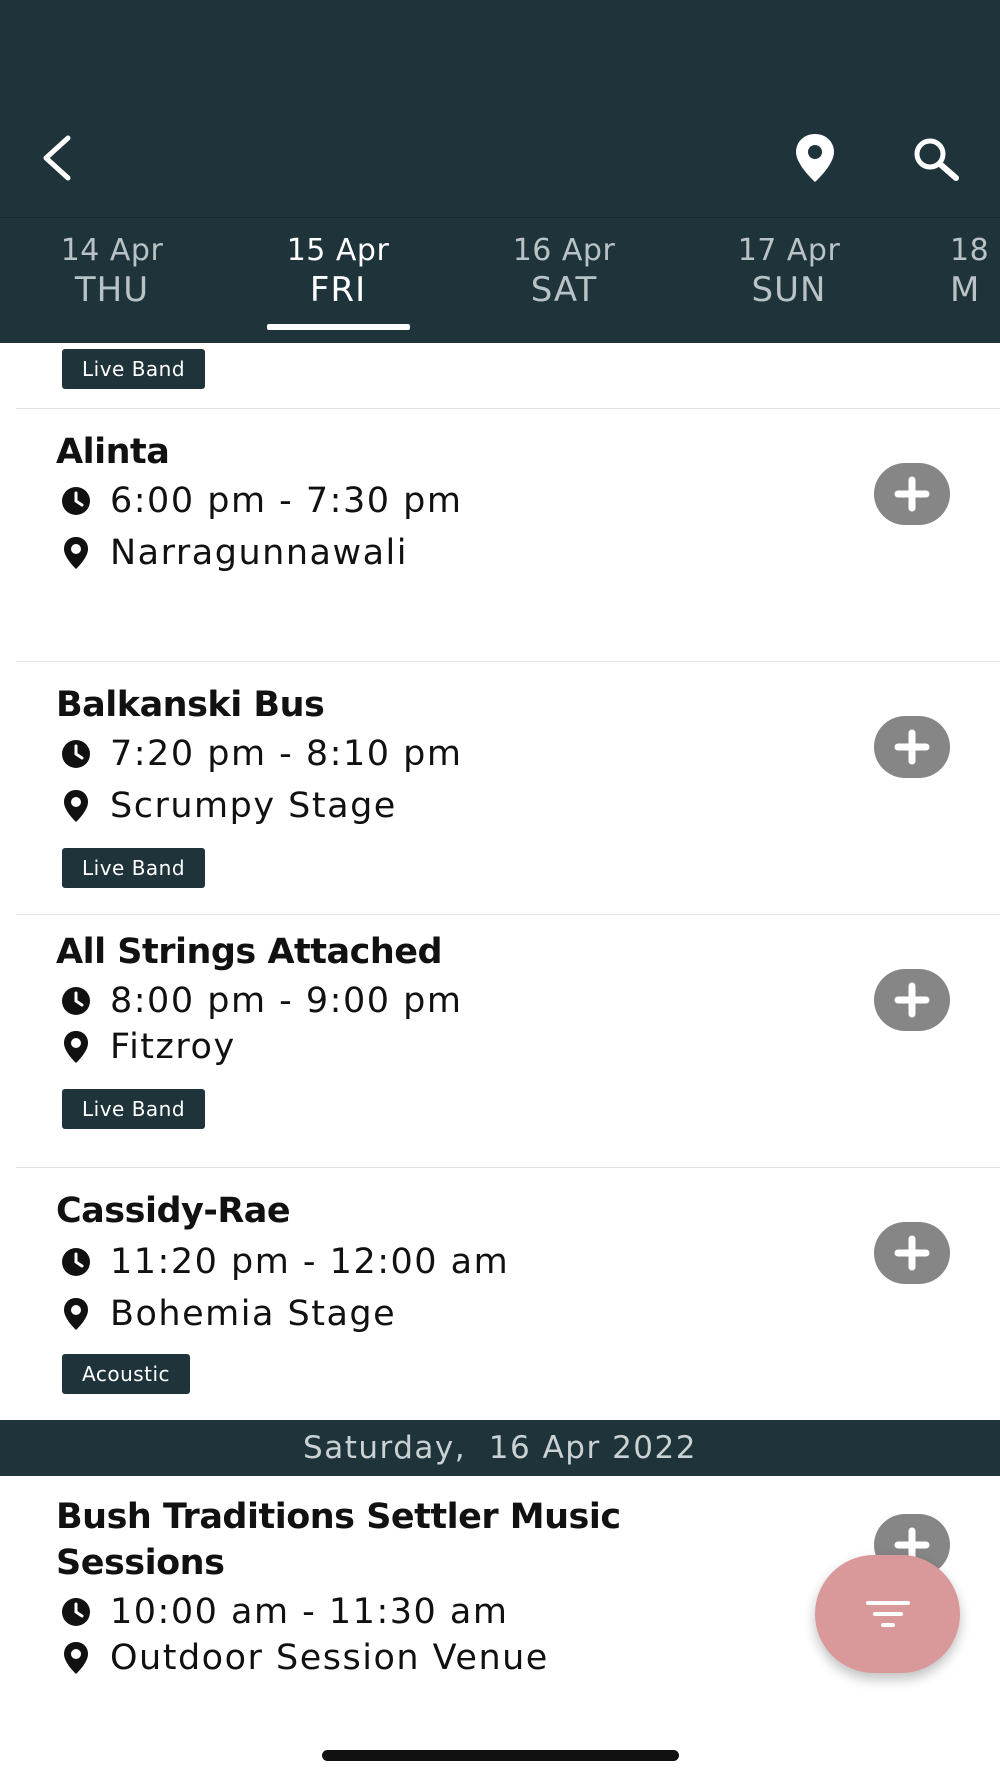 The image size is (1000, 1778). I want to click on search-button, so click(936, 160).